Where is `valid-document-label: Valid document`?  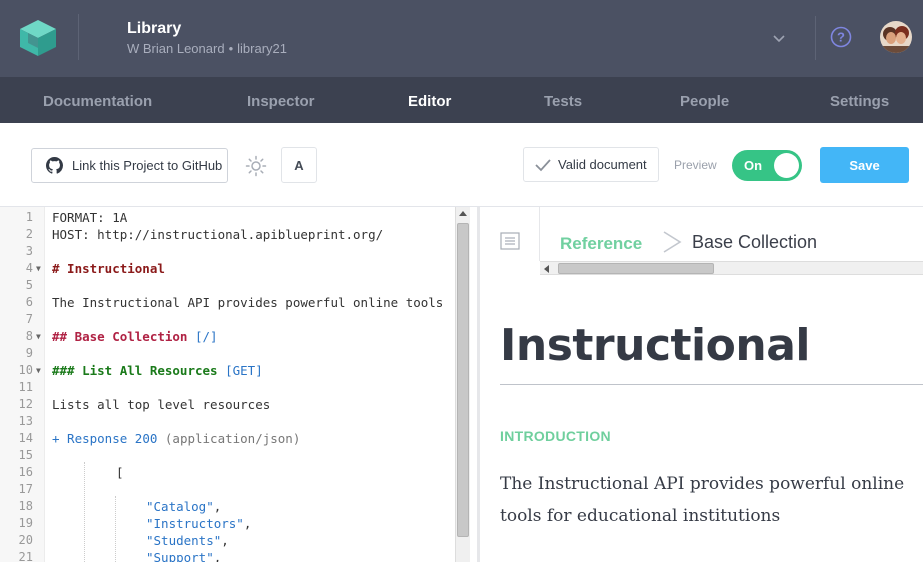 valid-document-label: Valid document is located at coordinates (602, 164).